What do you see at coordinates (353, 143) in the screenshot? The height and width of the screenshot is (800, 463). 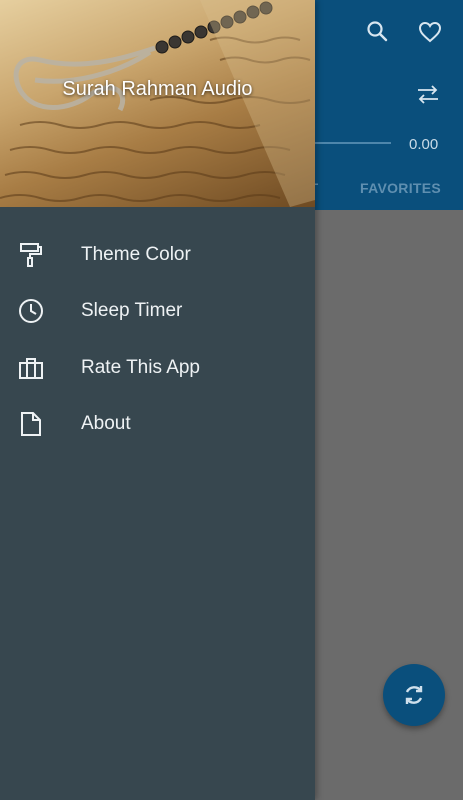 I see `progress-track` at bounding box center [353, 143].